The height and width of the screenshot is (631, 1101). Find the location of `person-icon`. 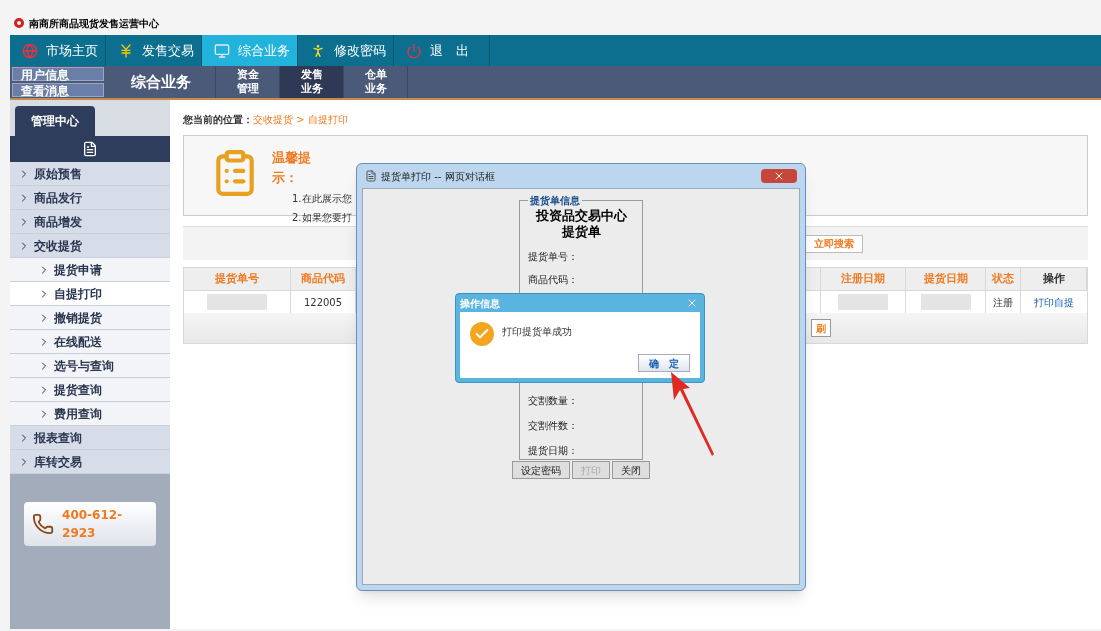

person-icon is located at coordinates (318, 50).